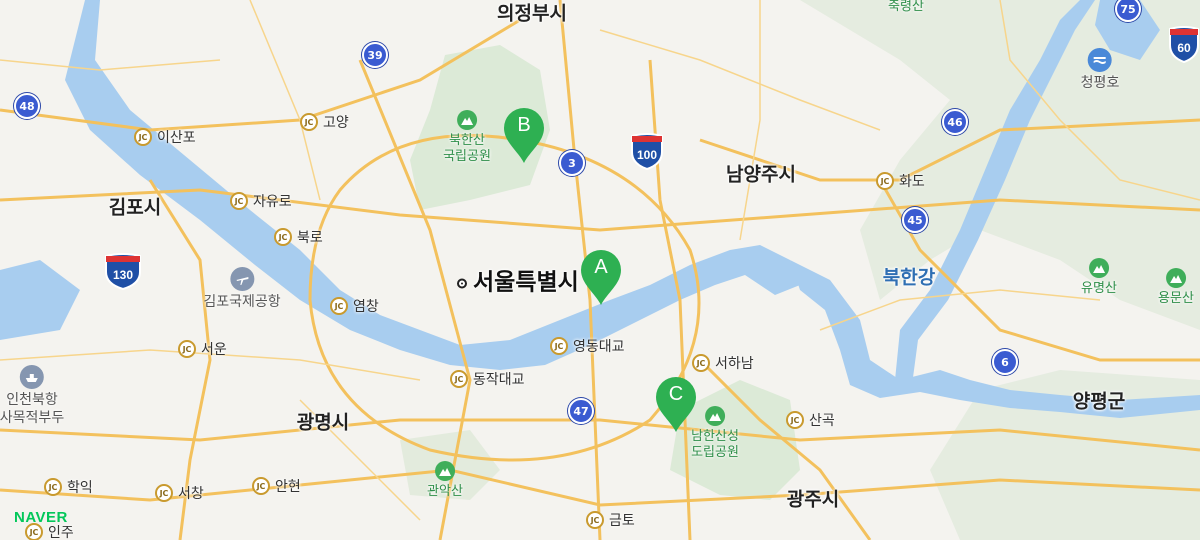  I want to click on junction-label: JC 영동대교, so click(587, 346).